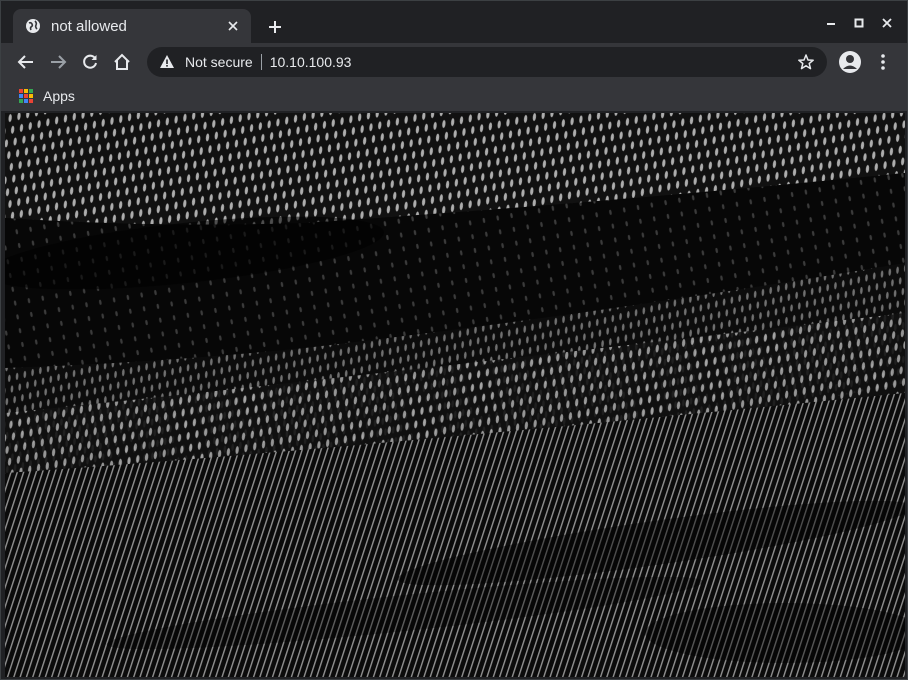 The image size is (908, 680). I want to click on home-icon, so click(122, 61).